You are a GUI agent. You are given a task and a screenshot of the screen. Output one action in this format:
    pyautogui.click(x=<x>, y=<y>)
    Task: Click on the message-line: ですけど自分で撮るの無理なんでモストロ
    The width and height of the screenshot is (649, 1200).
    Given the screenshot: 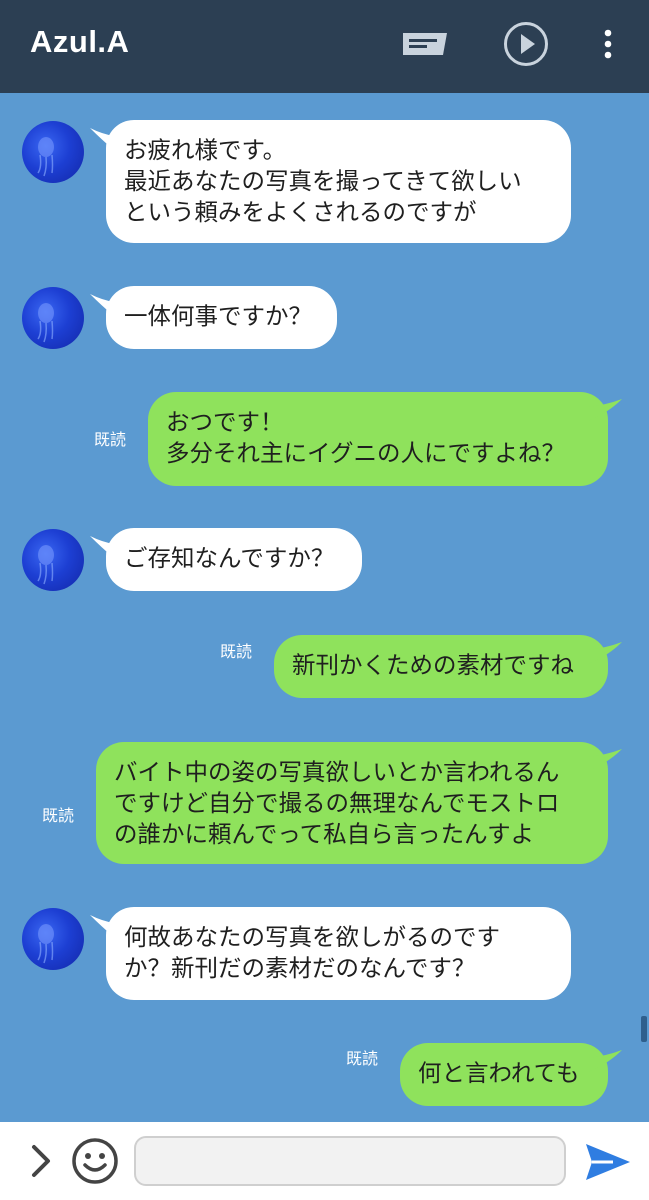 What is the action you would take?
    pyautogui.click(x=337, y=803)
    